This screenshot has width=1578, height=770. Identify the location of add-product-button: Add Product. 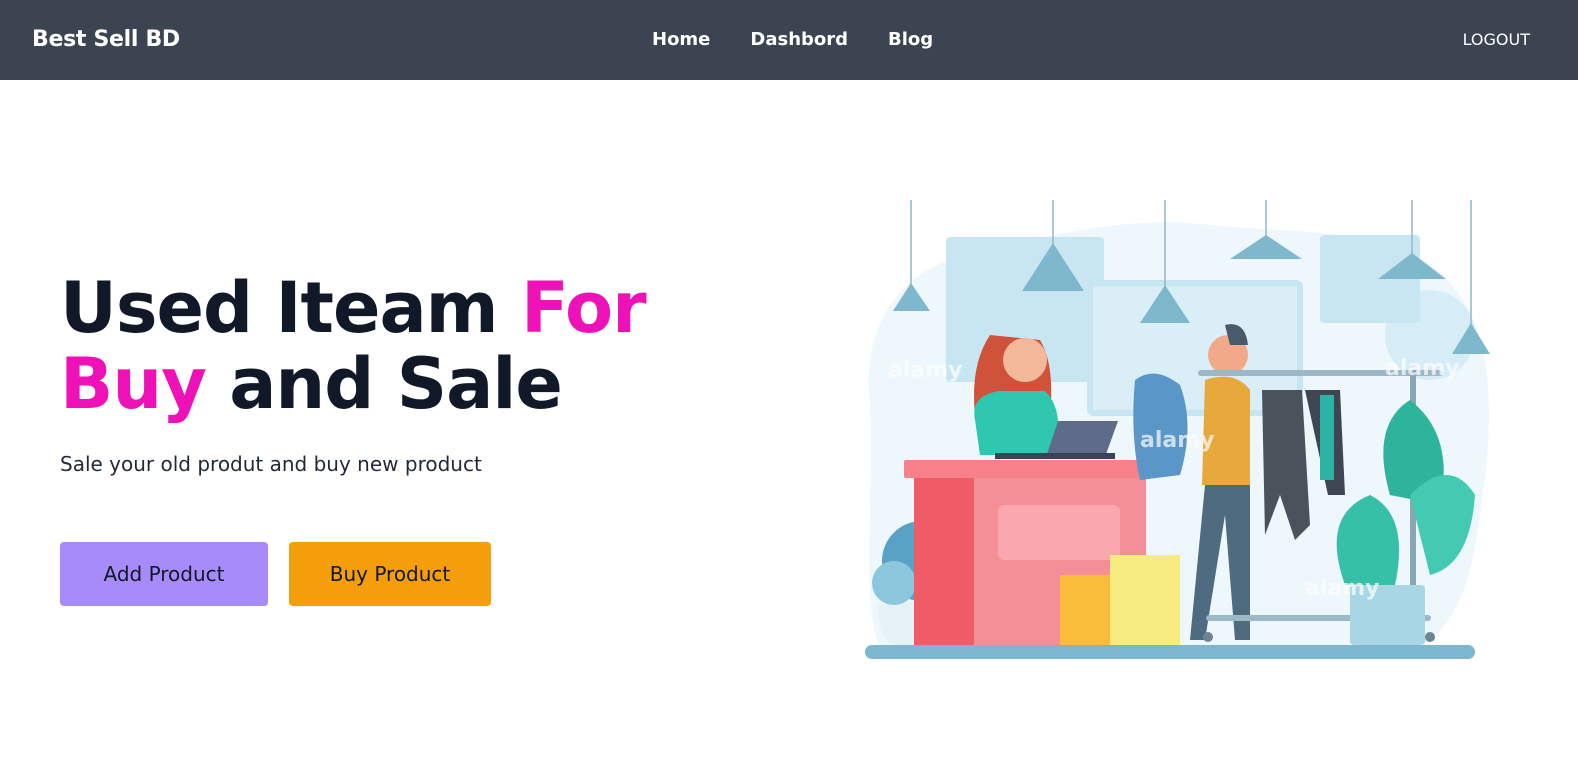
(164, 574).